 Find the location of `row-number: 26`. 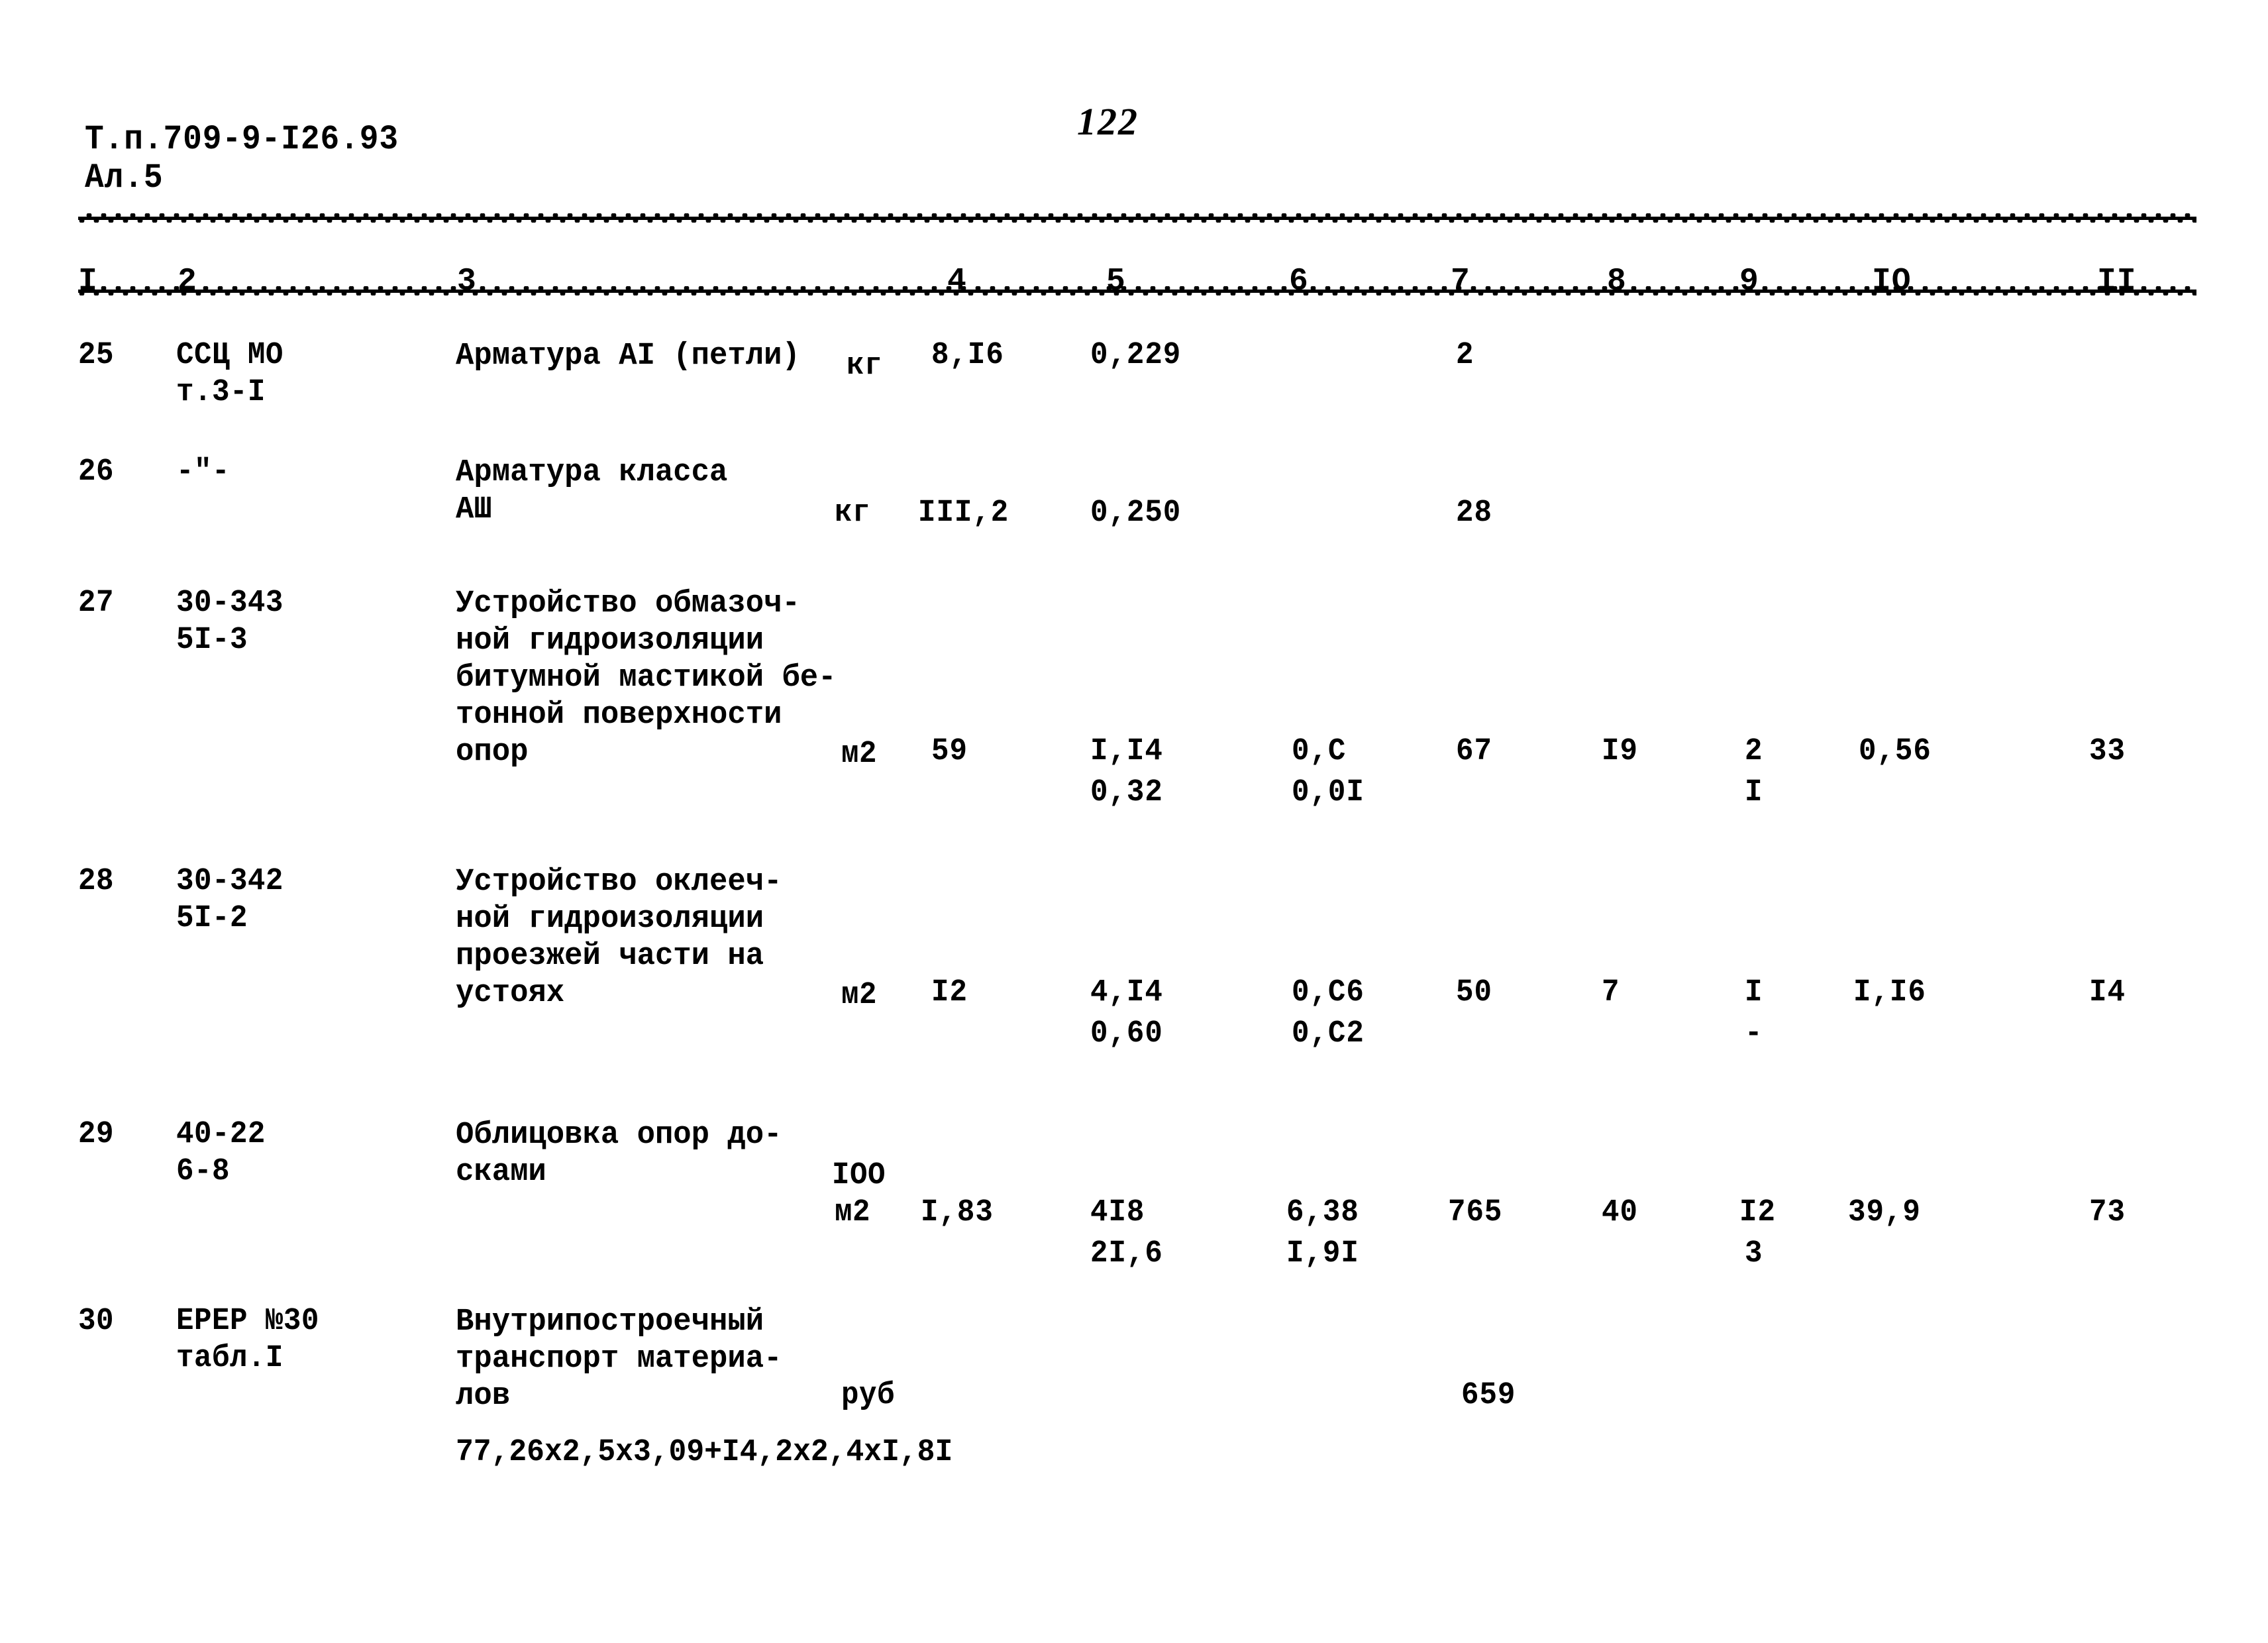

row-number: 26 is located at coordinates (96, 472).